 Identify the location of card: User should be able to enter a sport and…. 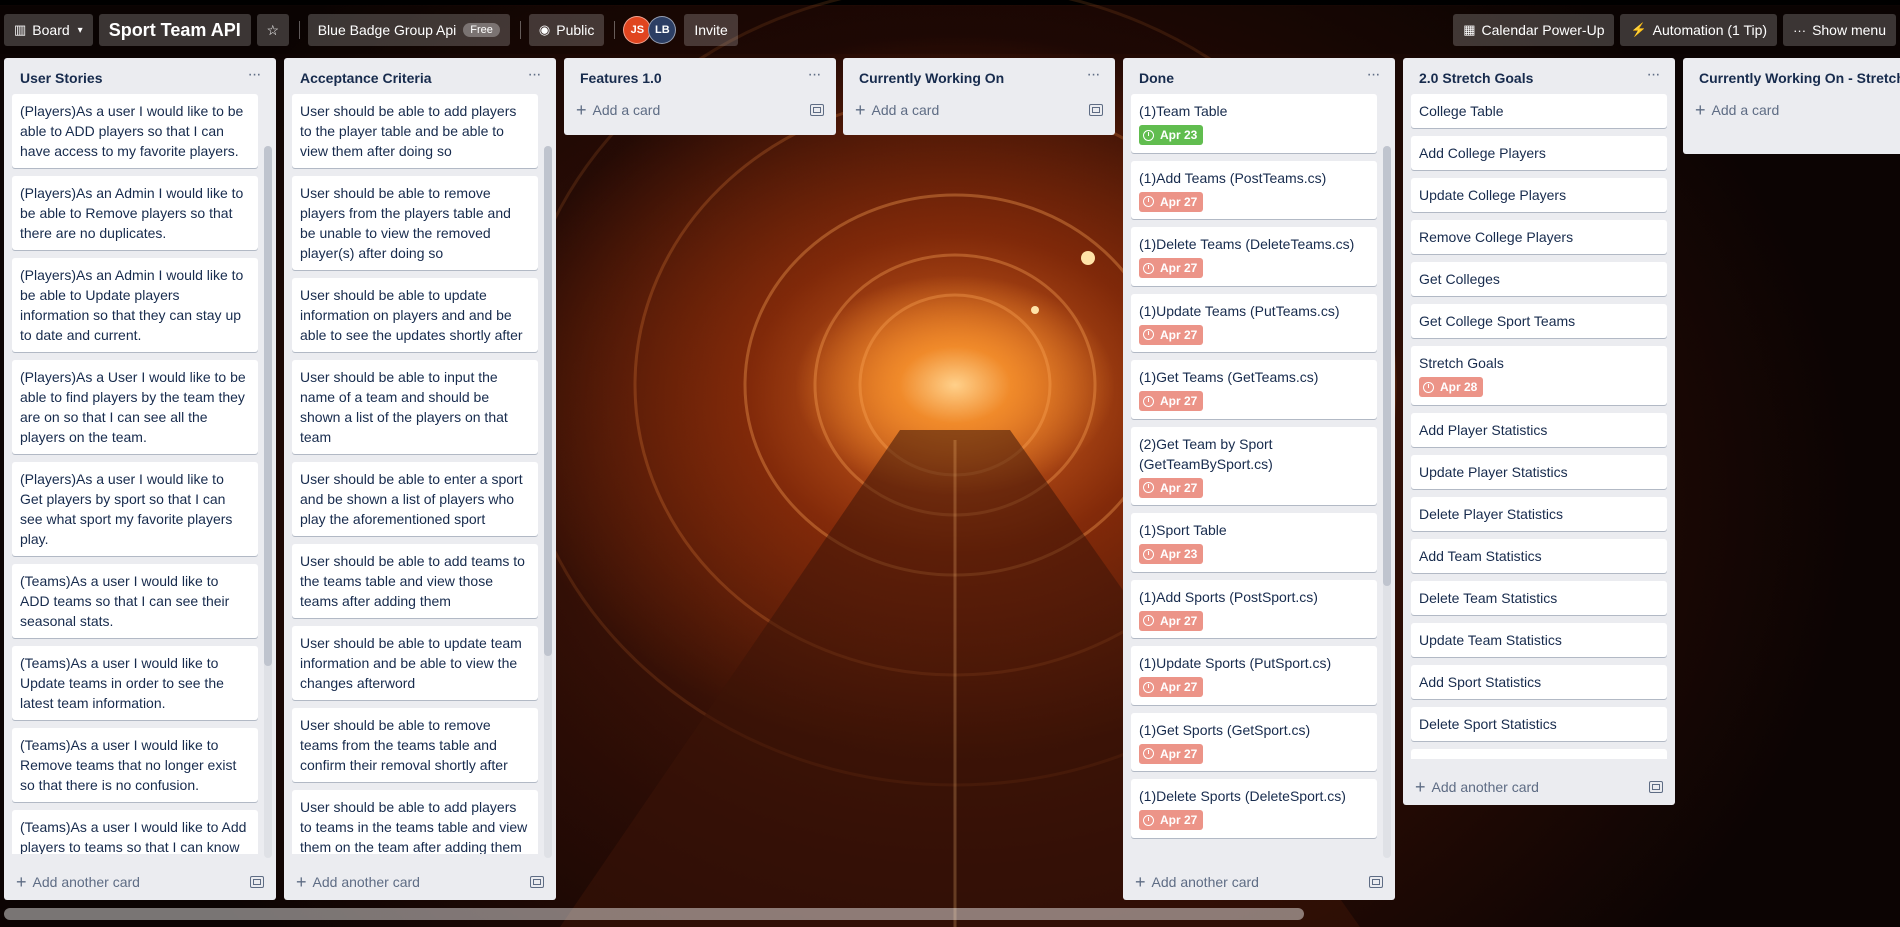
(415, 499).